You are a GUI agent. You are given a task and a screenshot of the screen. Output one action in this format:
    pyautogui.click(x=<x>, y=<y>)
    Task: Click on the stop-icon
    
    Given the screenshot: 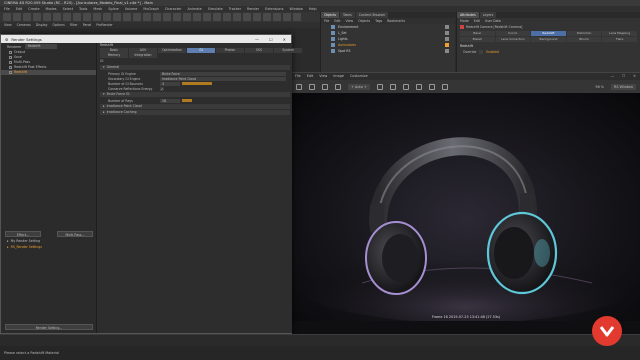 What is the action you would take?
    pyautogui.click(x=312, y=86)
    